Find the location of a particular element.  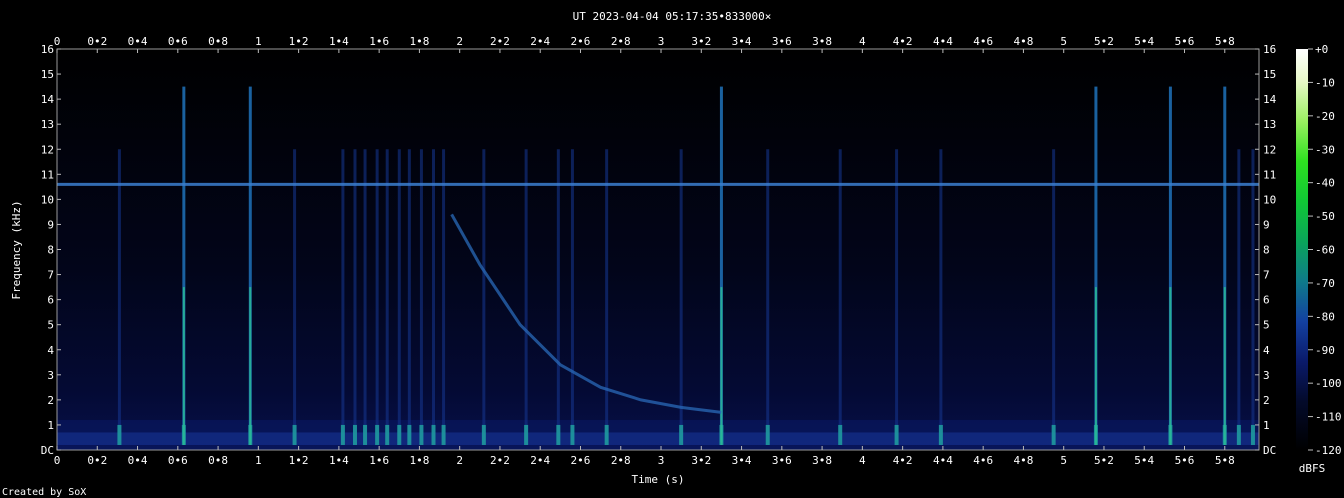

x-tick-label: 4 is located at coordinates (862, 460).